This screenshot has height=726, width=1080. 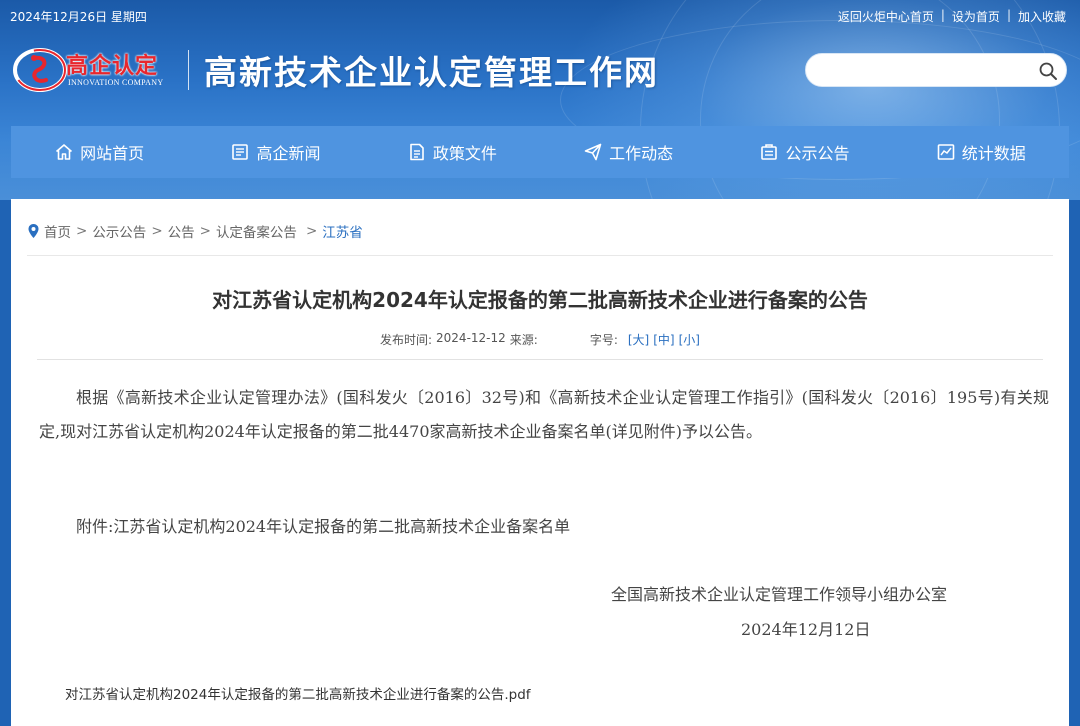 I want to click on breadcrumb-divider, so click(x=540, y=255).